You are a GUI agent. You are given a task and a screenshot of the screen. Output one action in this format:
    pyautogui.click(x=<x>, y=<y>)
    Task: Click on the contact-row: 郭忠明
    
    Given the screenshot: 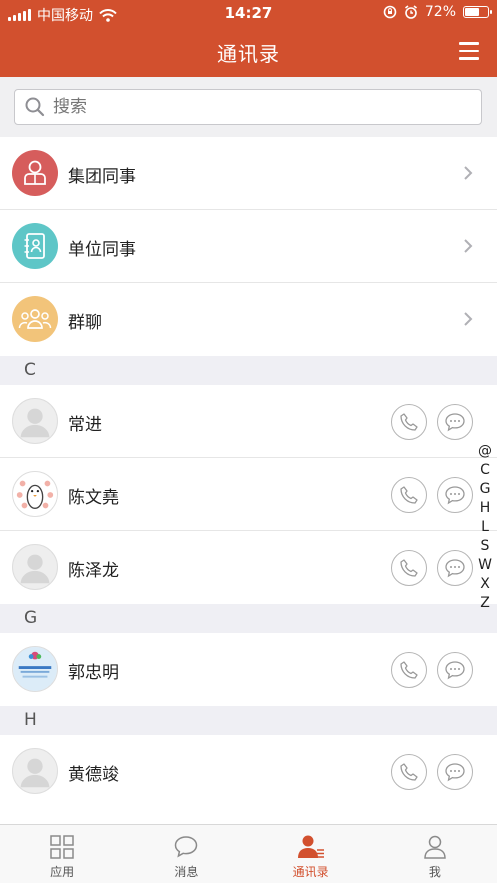 What is the action you would take?
    pyautogui.click(x=248, y=669)
    